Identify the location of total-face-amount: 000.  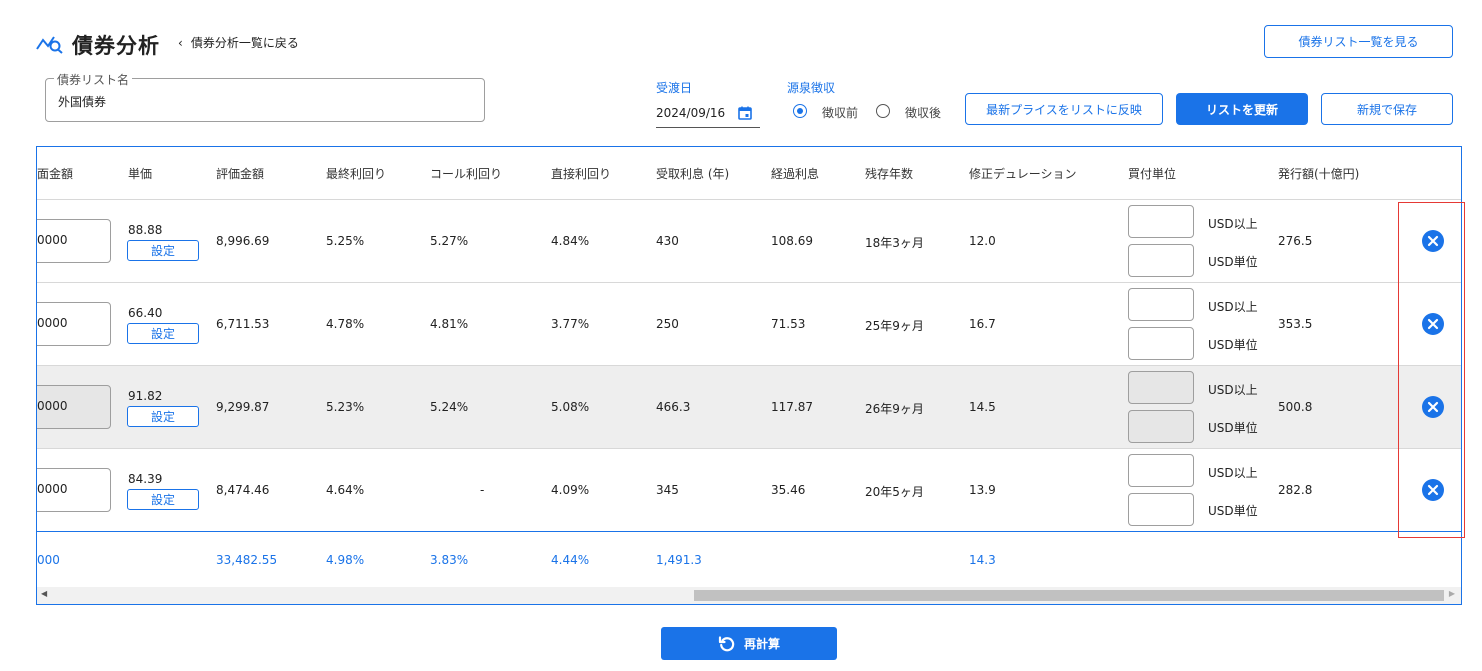
(48, 560).